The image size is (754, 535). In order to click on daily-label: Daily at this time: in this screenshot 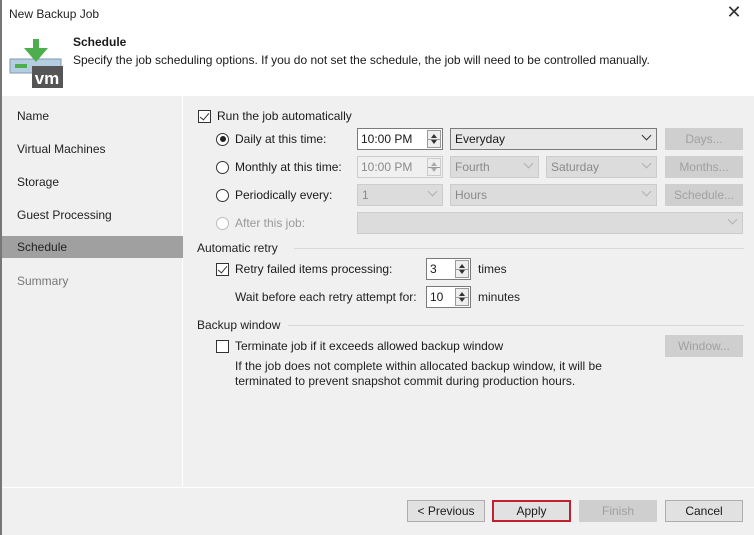, I will do `click(281, 139)`.